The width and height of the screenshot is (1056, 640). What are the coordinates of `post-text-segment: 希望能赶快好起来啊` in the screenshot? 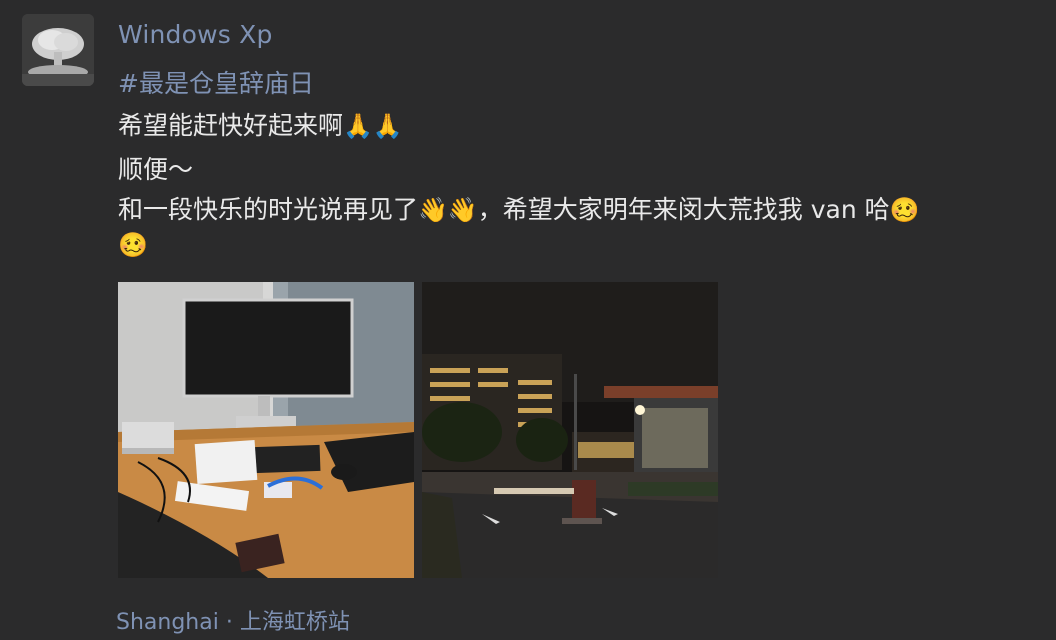 It's located at (231, 125).